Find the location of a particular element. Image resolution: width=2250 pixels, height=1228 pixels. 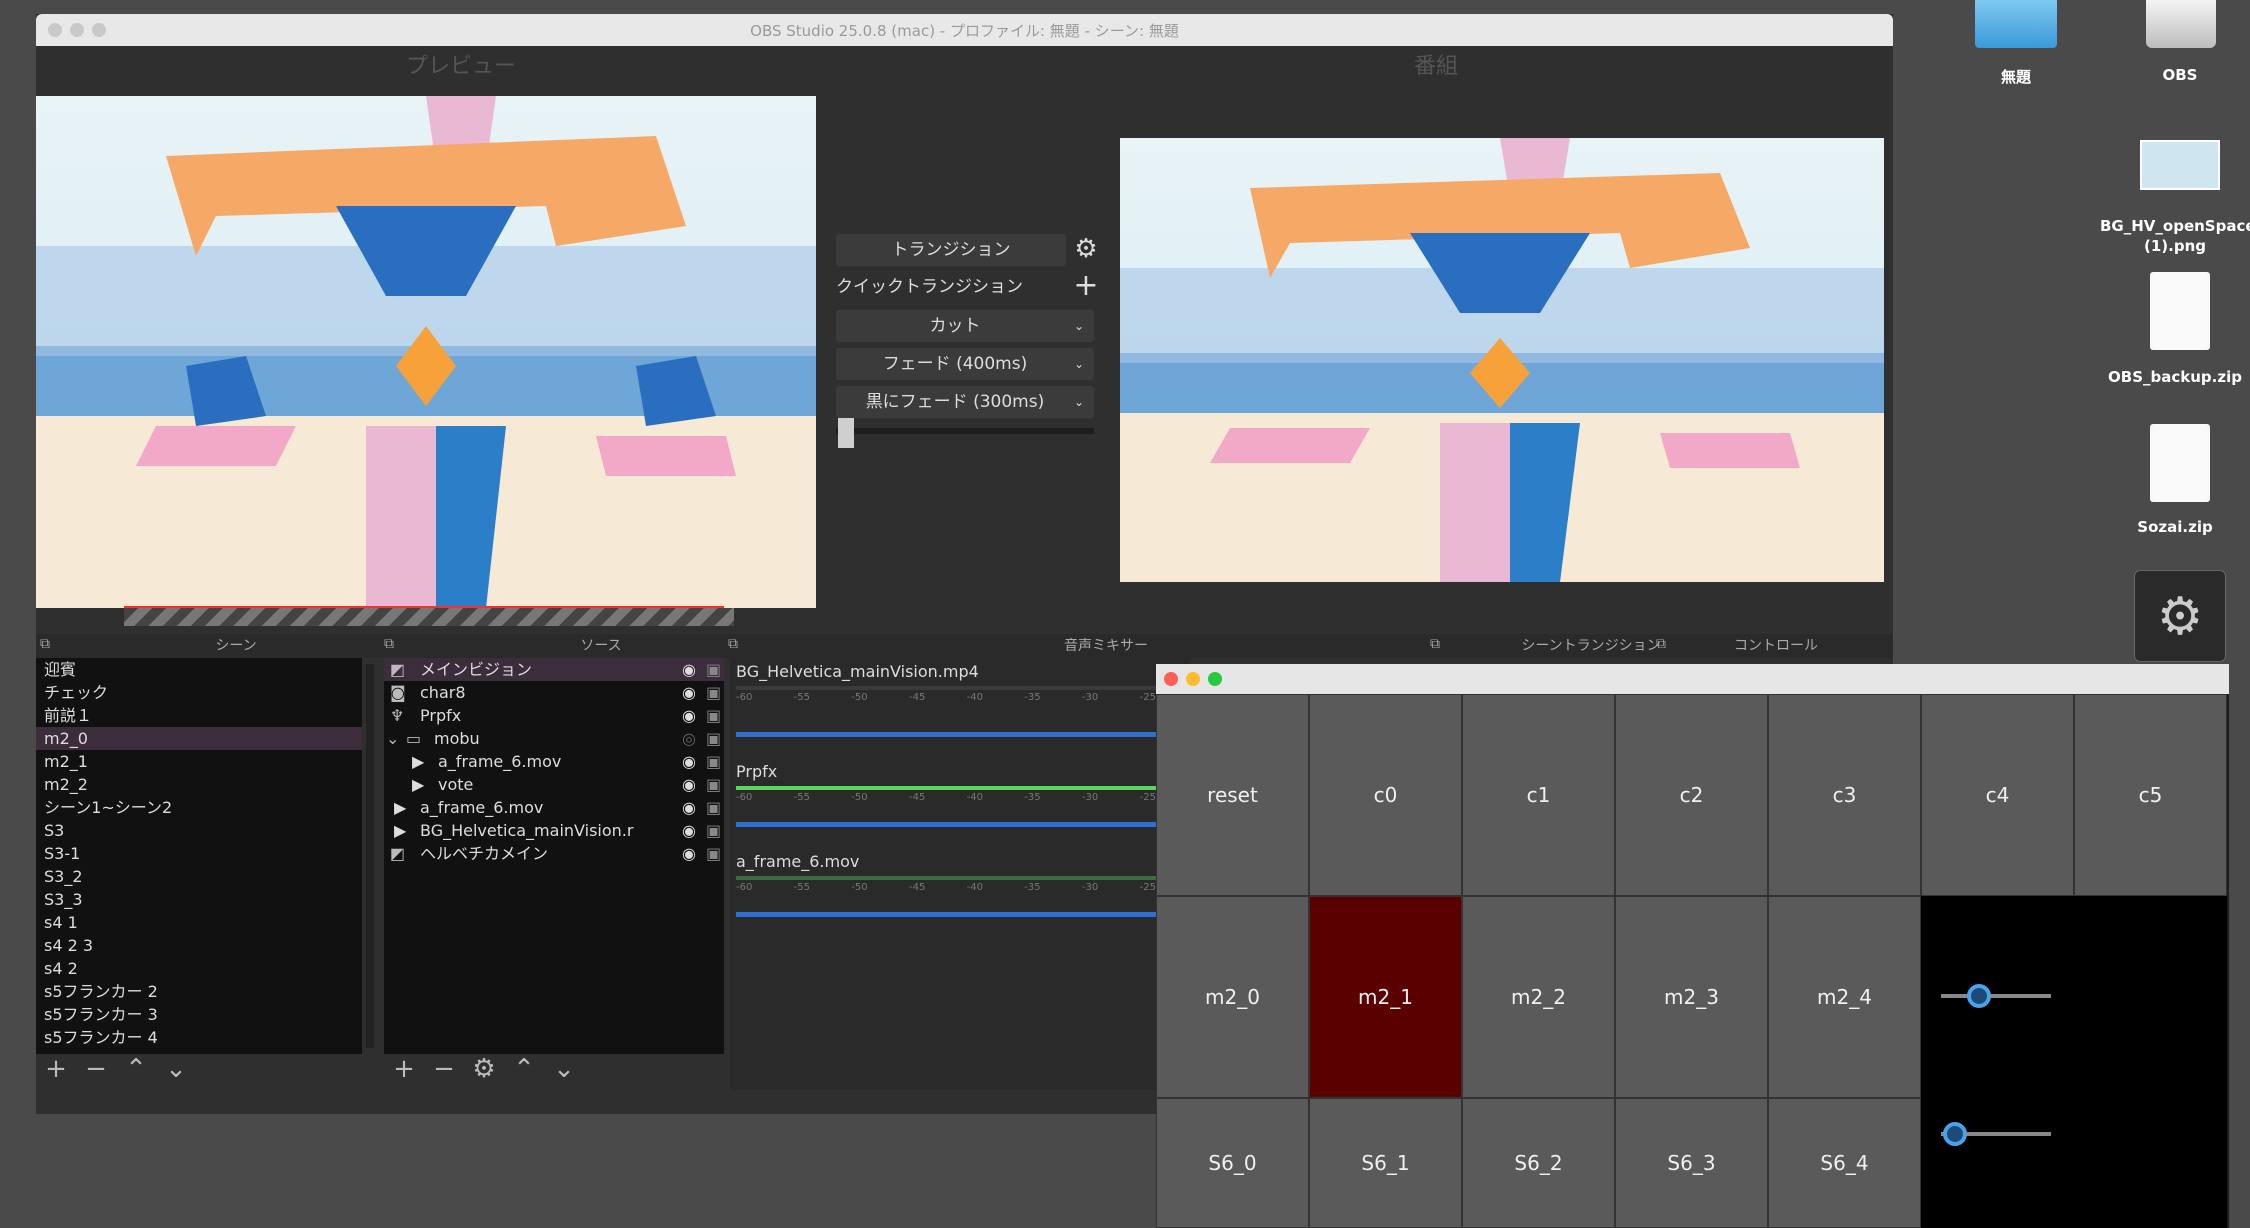

remove-source-button: − is located at coordinates (444, 1069).